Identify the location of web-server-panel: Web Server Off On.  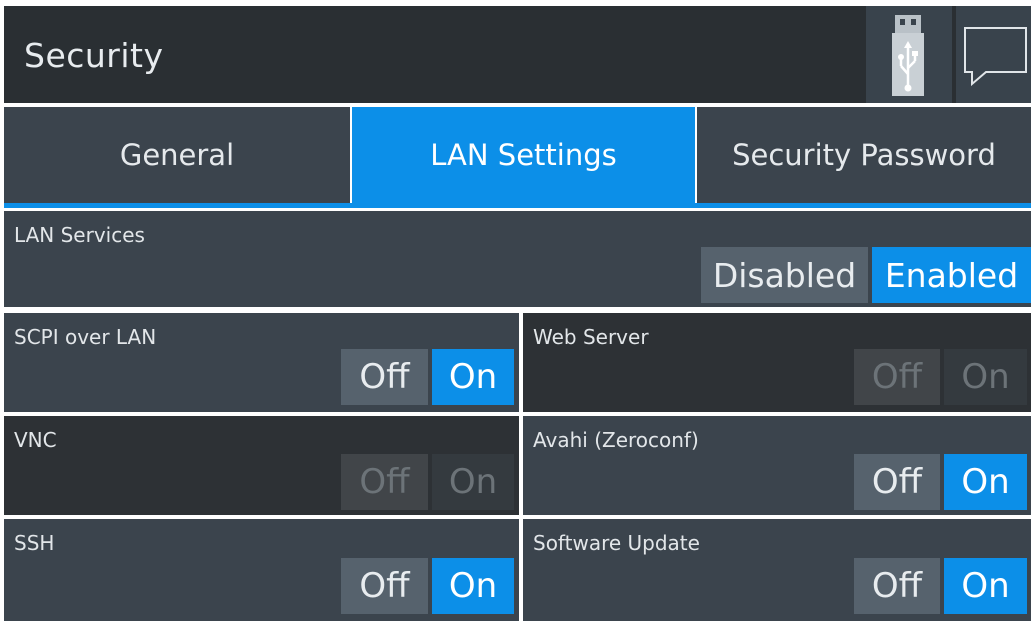
(777, 362).